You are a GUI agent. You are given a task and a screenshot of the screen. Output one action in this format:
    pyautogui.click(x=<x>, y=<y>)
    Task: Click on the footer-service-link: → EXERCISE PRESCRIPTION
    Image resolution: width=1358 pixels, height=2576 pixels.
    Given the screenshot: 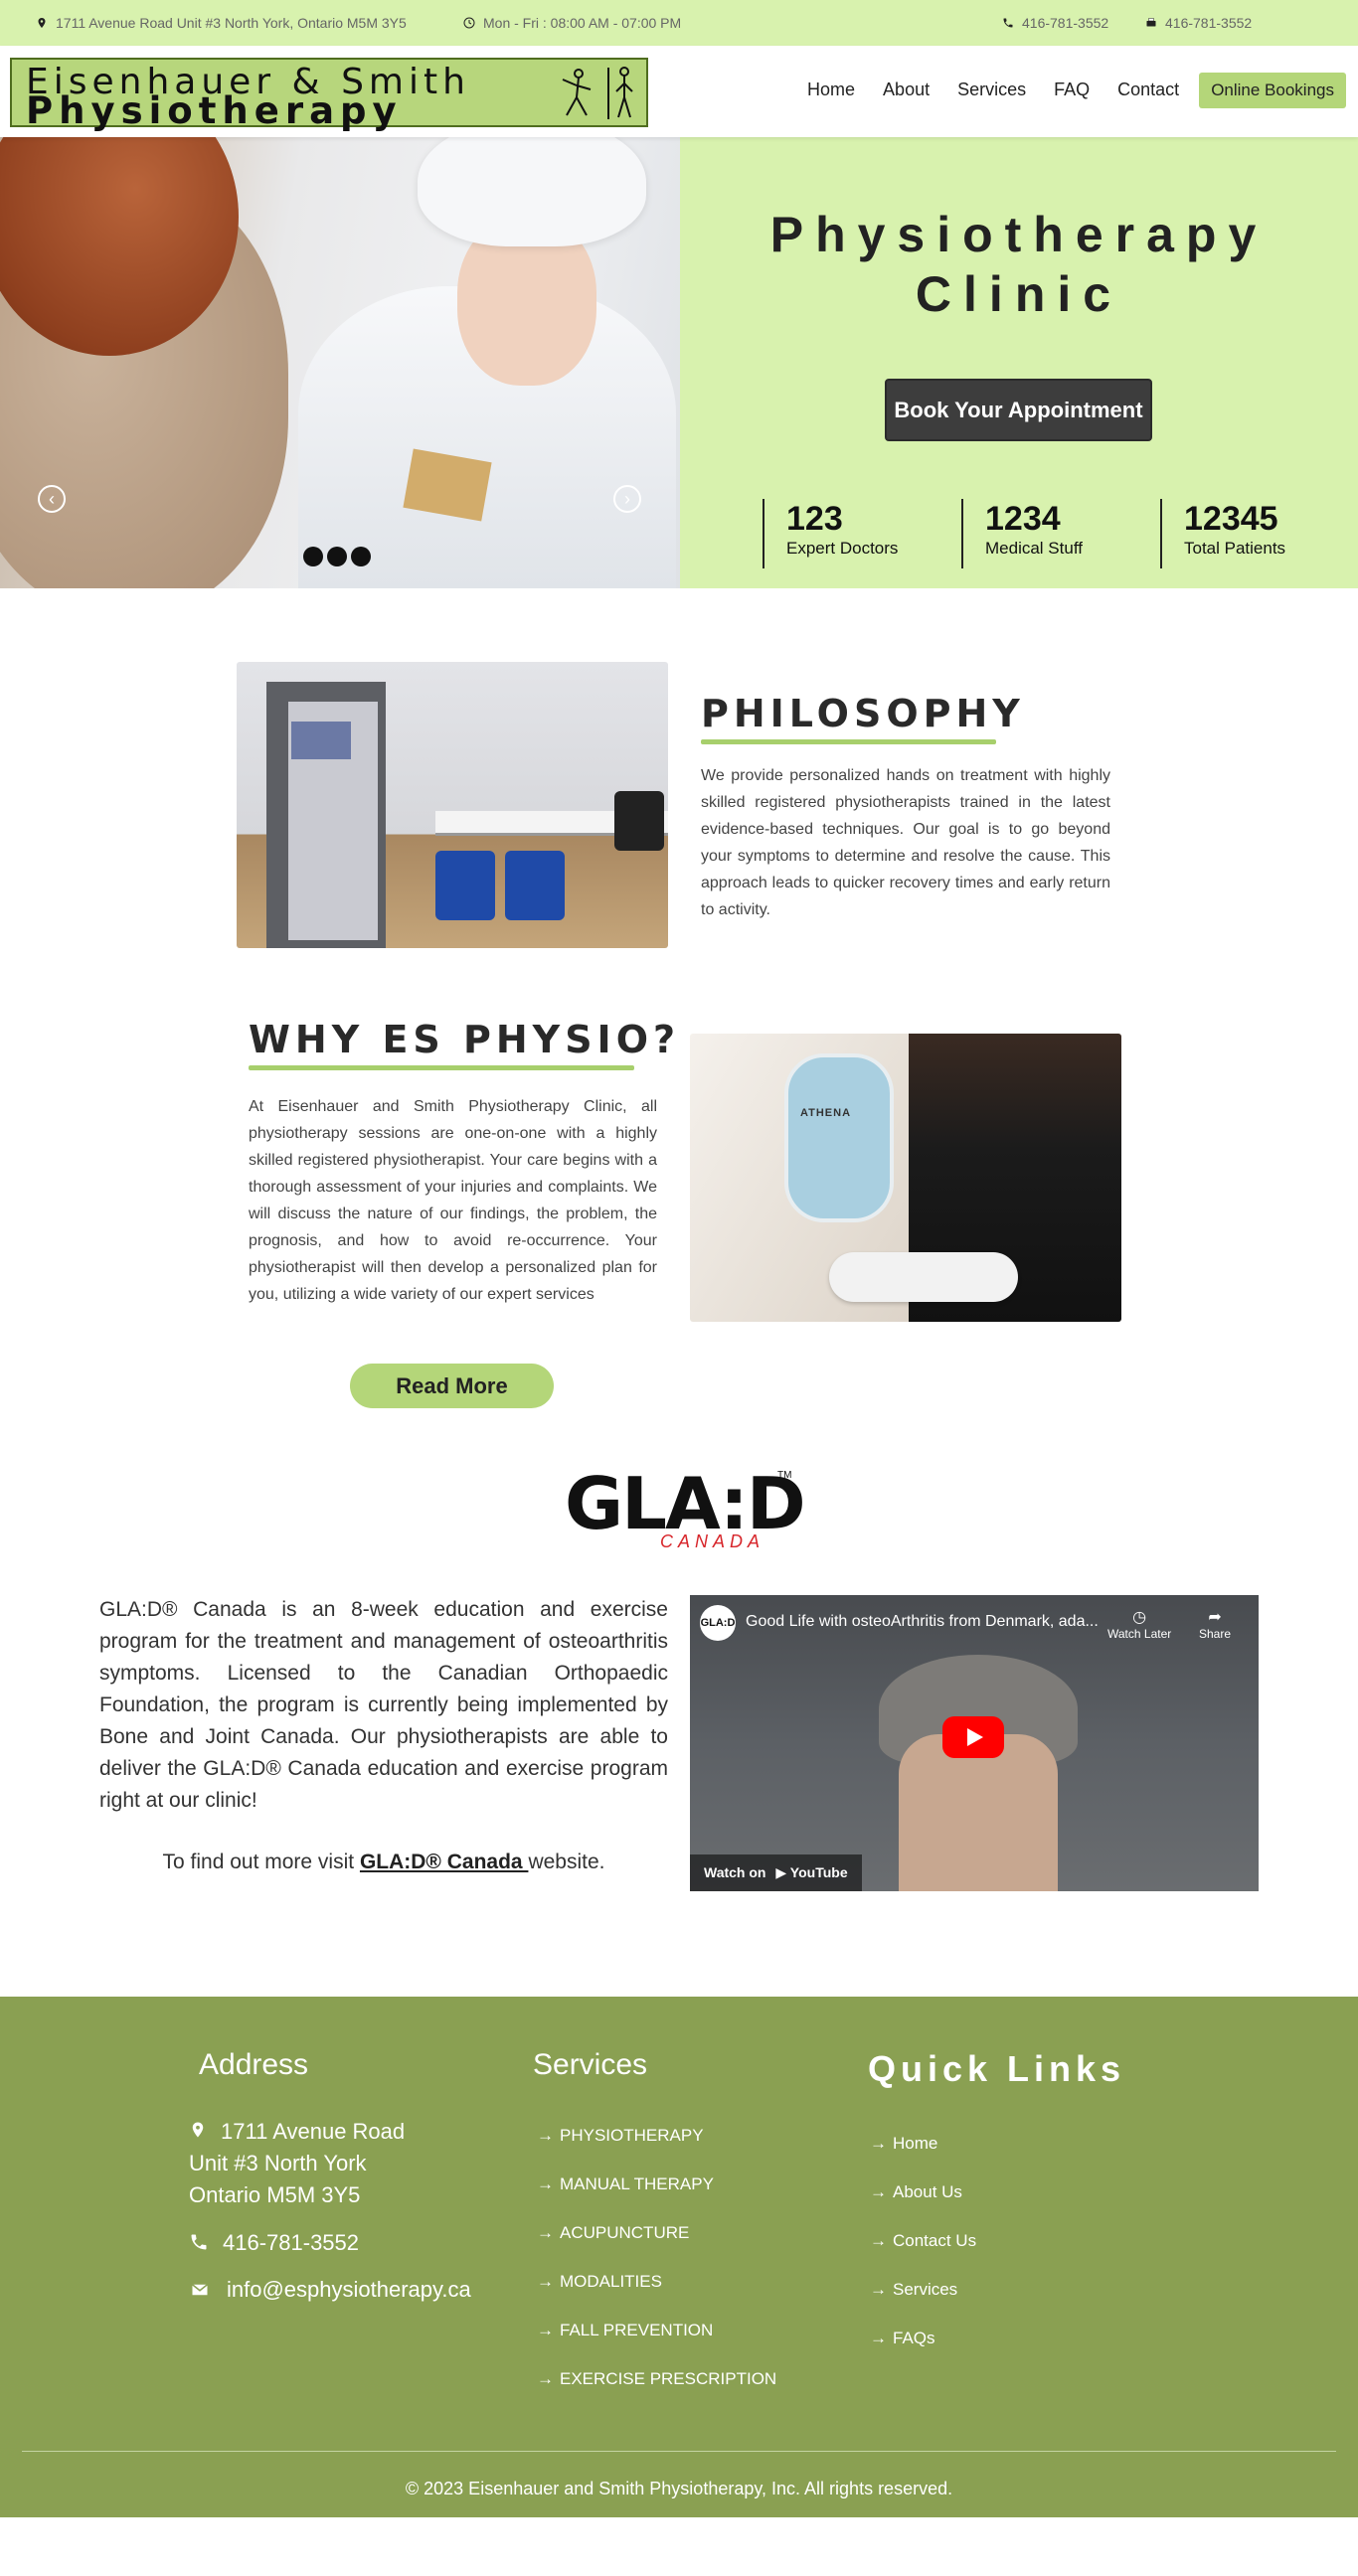 What is the action you would take?
    pyautogui.click(x=656, y=2379)
    